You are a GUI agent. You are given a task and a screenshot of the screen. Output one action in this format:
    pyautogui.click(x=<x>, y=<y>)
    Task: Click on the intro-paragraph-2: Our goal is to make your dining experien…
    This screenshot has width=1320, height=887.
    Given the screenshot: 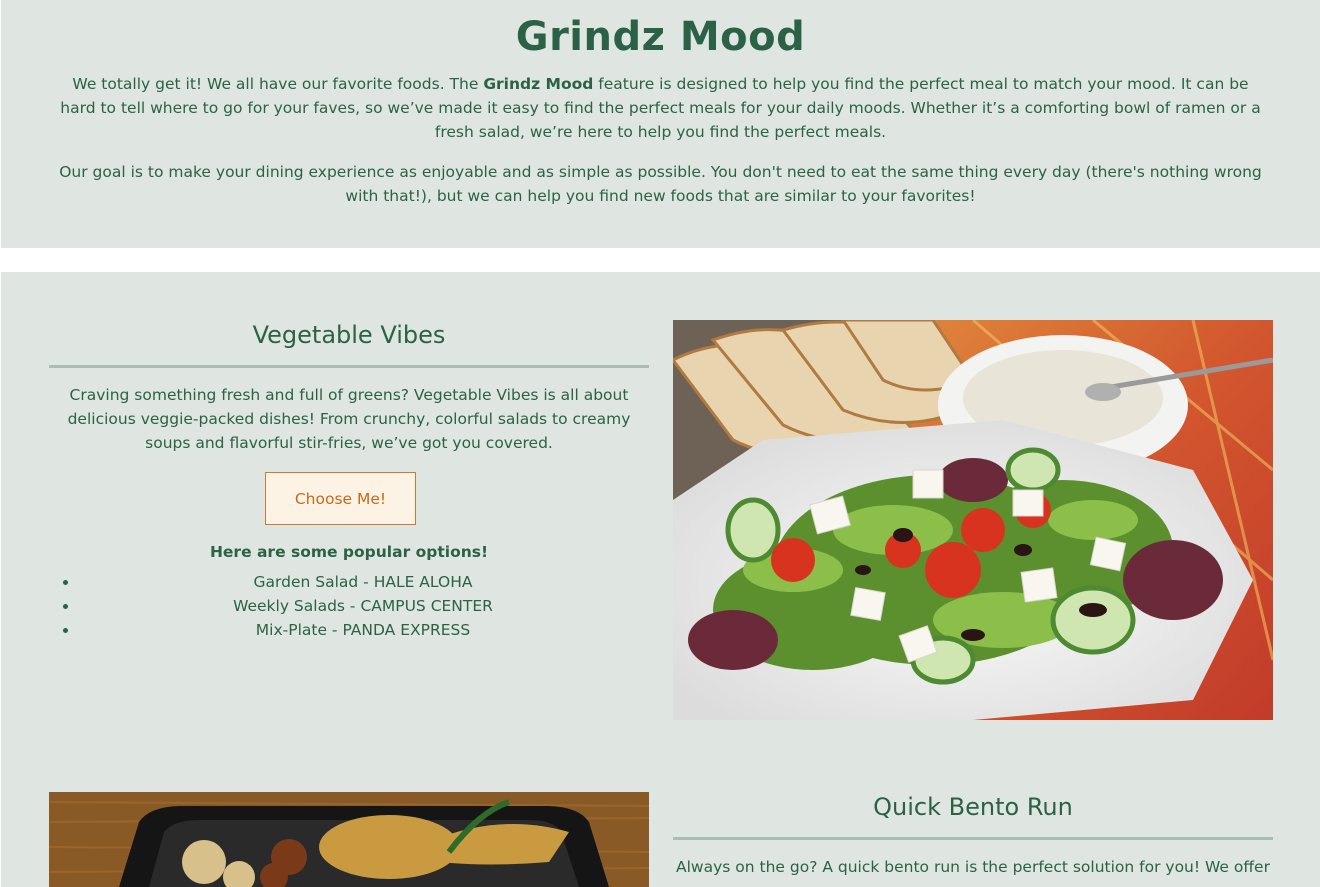 What is the action you would take?
    pyautogui.click(x=660, y=184)
    